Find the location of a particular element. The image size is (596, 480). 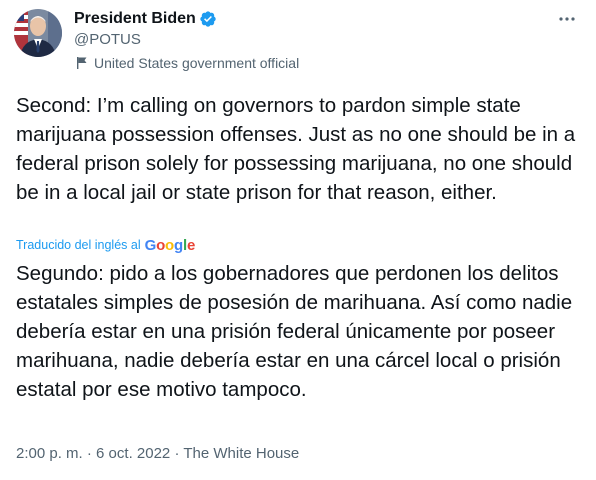

translation-attribution: Traducido del inglés al Google is located at coordinates (105, 245).